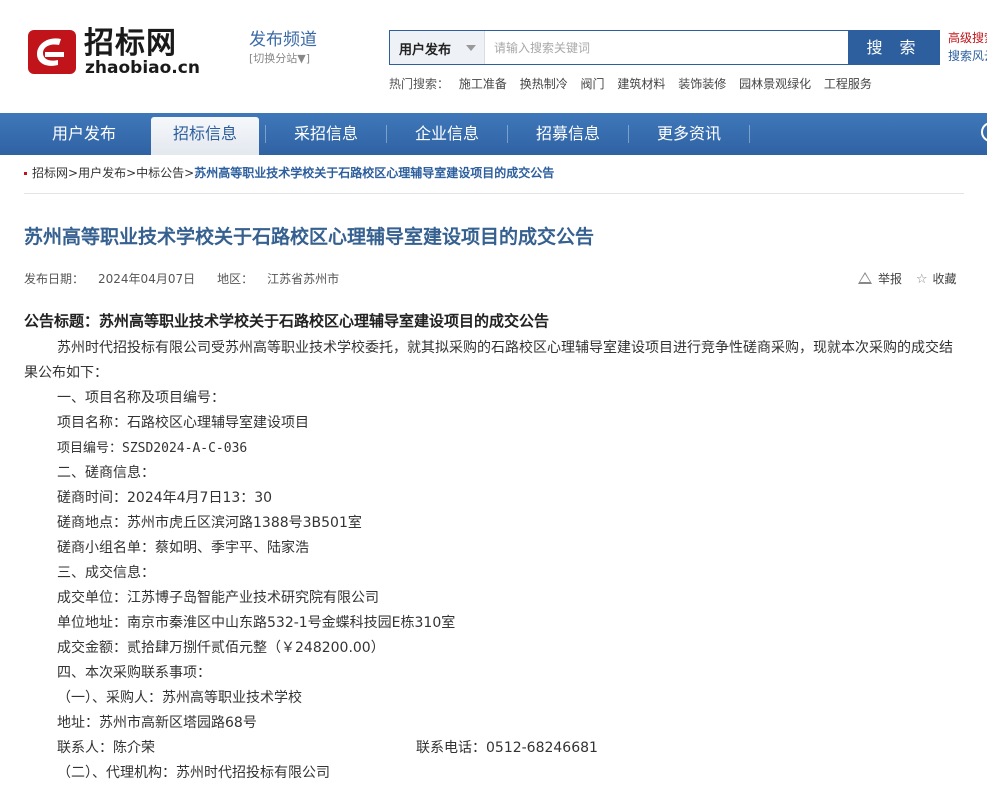 The height and width of the screenshot is (787, 987). Describe the element at coordinates (984, 132) in the screenshot. I see `circle-icon` at that location.